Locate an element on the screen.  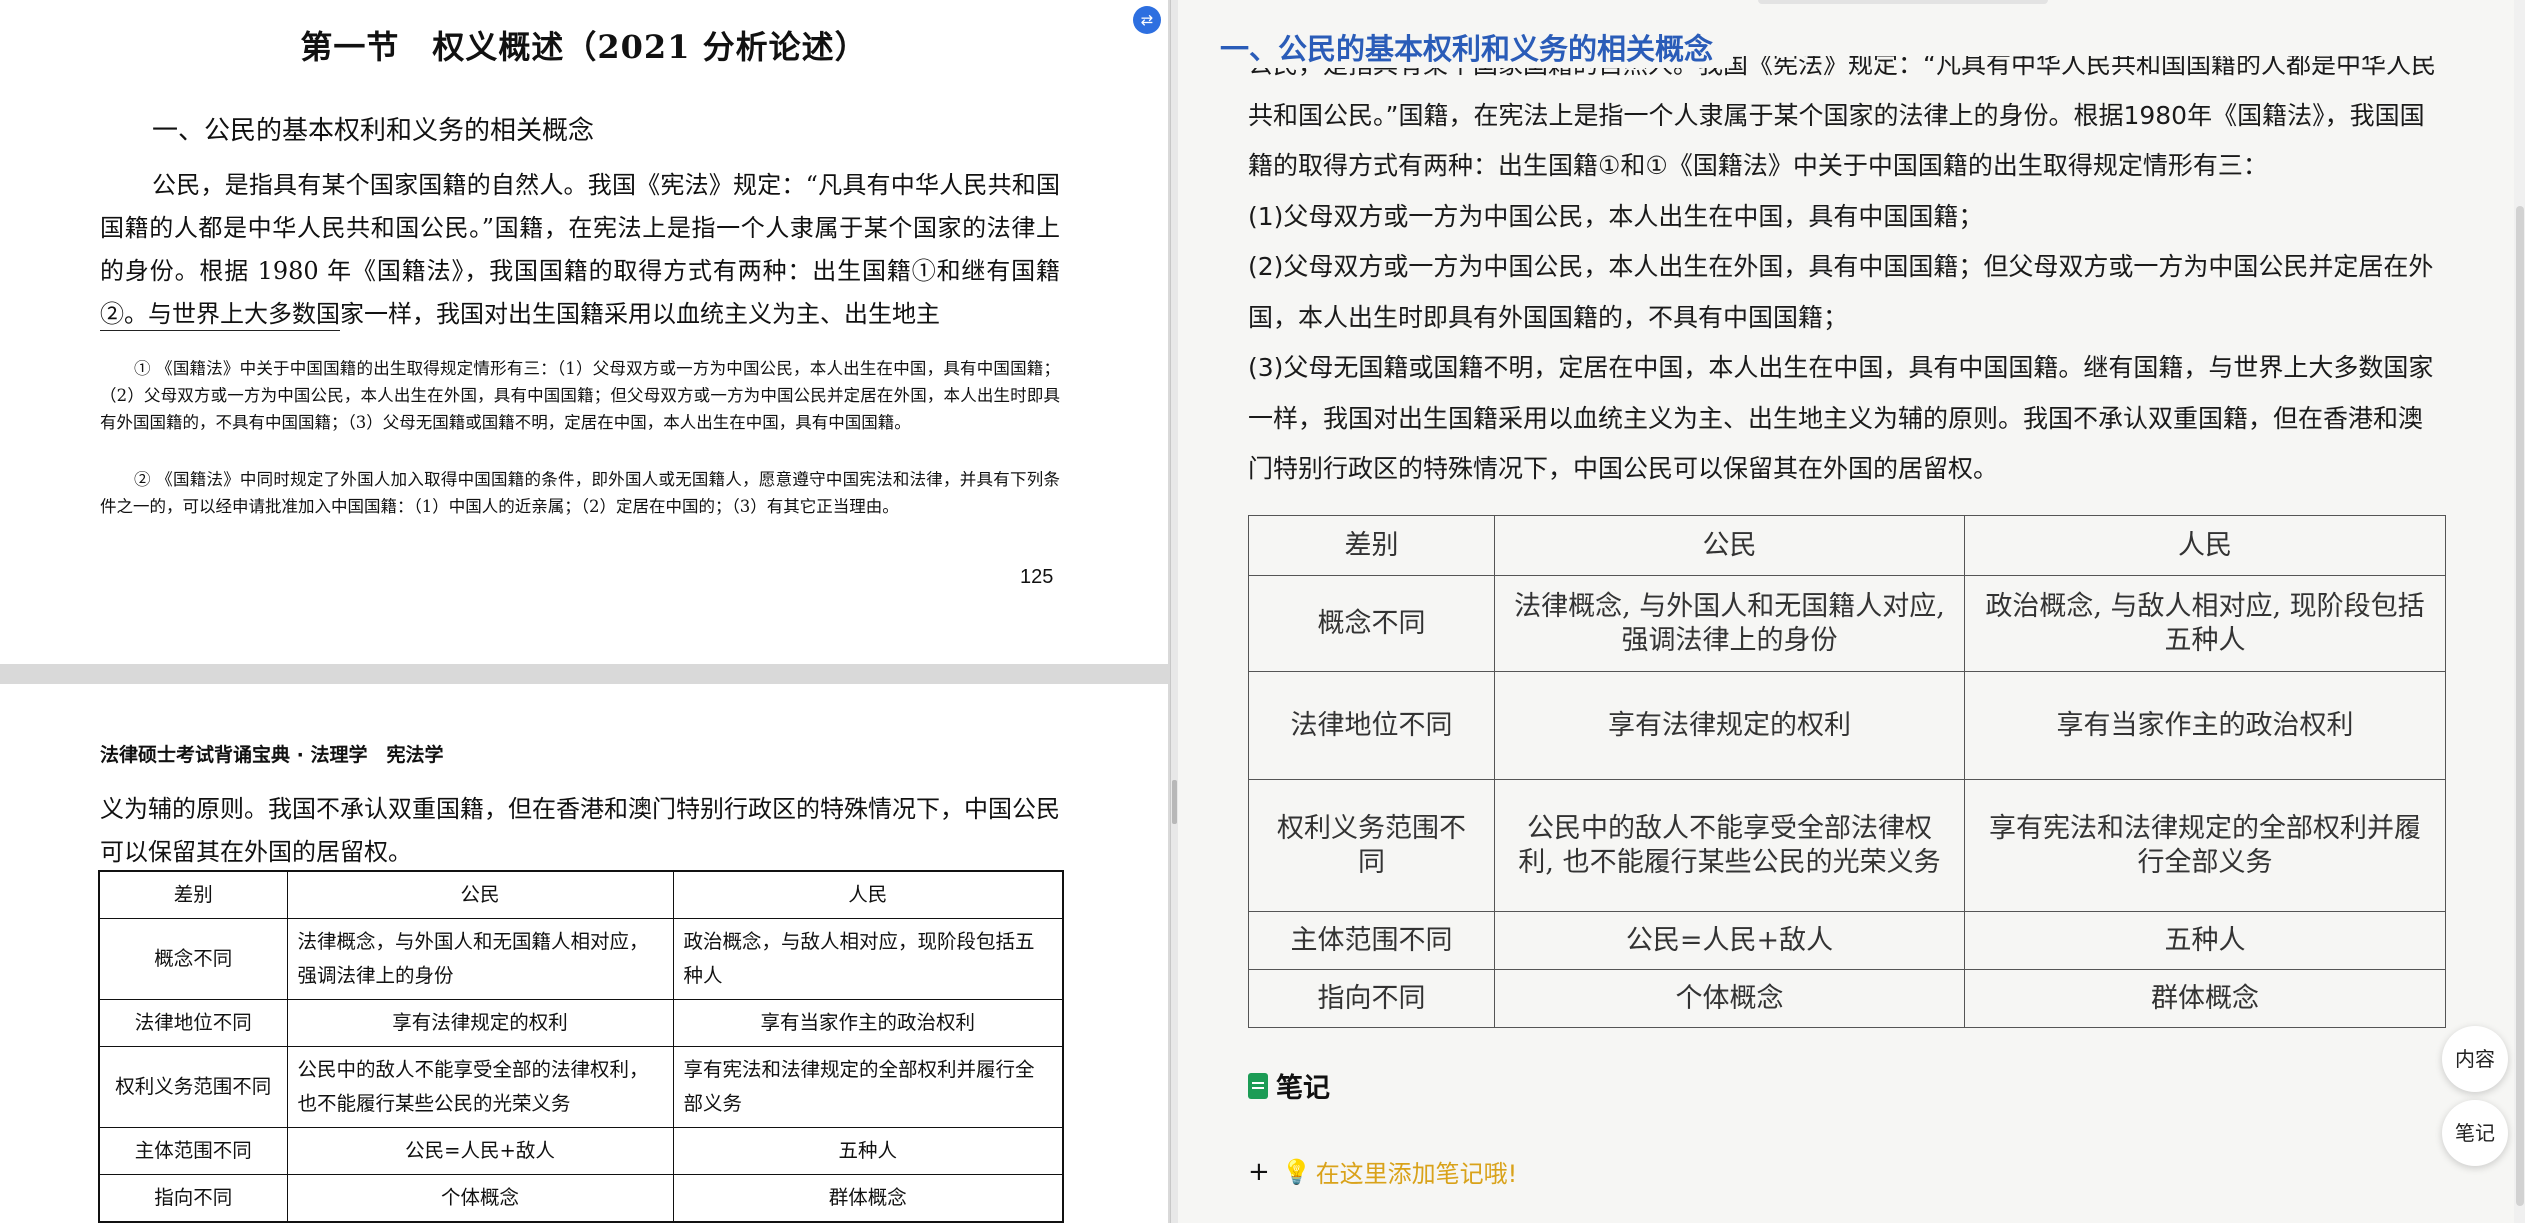
pane-splitter is located at coordinates (1174, 611).